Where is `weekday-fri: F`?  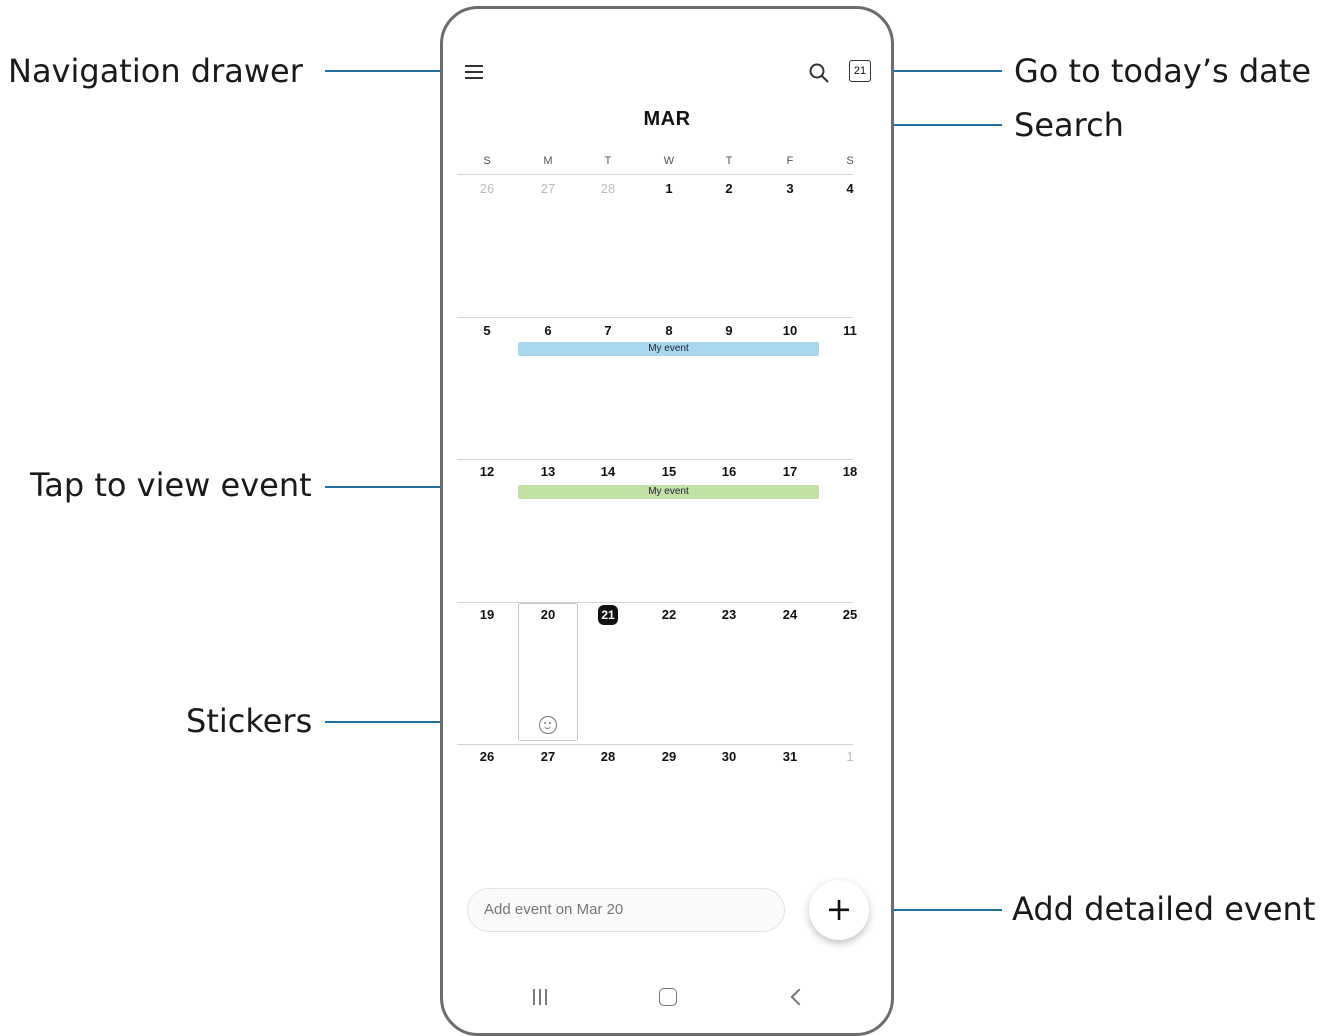 weekday-fri: F is located at coordinates (790, 161).